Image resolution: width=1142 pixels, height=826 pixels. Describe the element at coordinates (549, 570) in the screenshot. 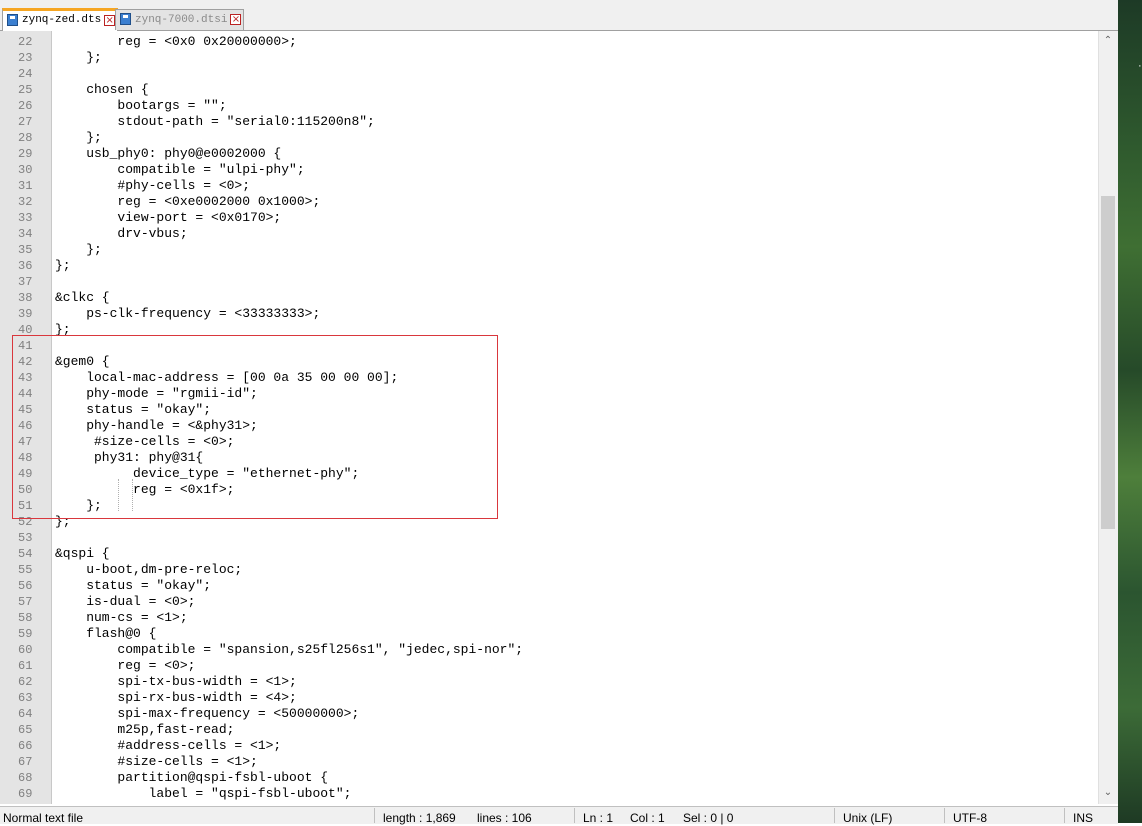

I see `code-line: 55 u-boot,dm-pre-reloc;` at that location.